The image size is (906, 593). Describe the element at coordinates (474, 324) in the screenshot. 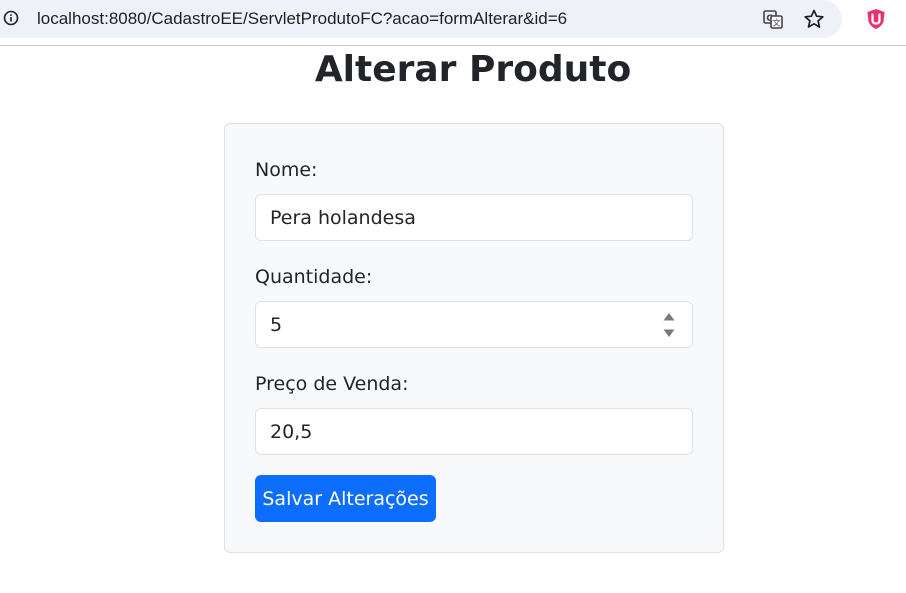

I see `quantidade-input: 5` at that location.